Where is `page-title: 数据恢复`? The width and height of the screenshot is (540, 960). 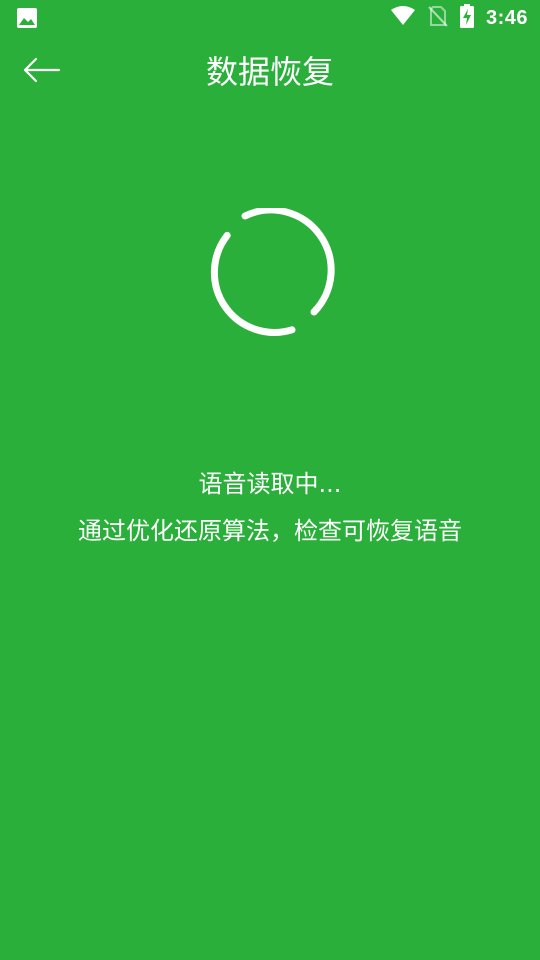 page-title: 数据恢复 is located at coordinates (269, 72).